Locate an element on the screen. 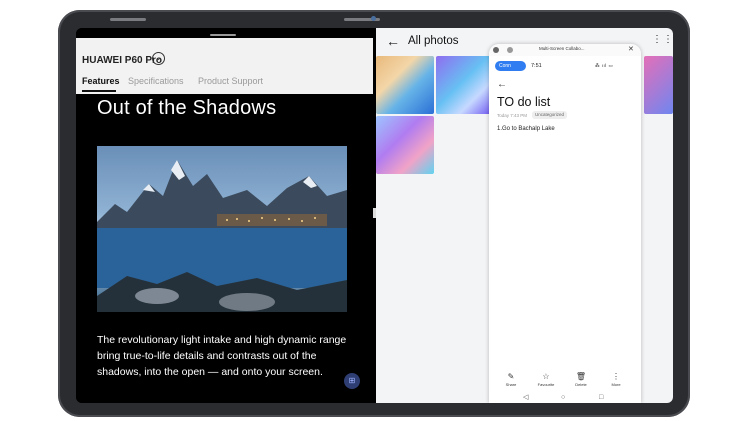  more-button: ⋮ More is located at coordinates (616, 379).